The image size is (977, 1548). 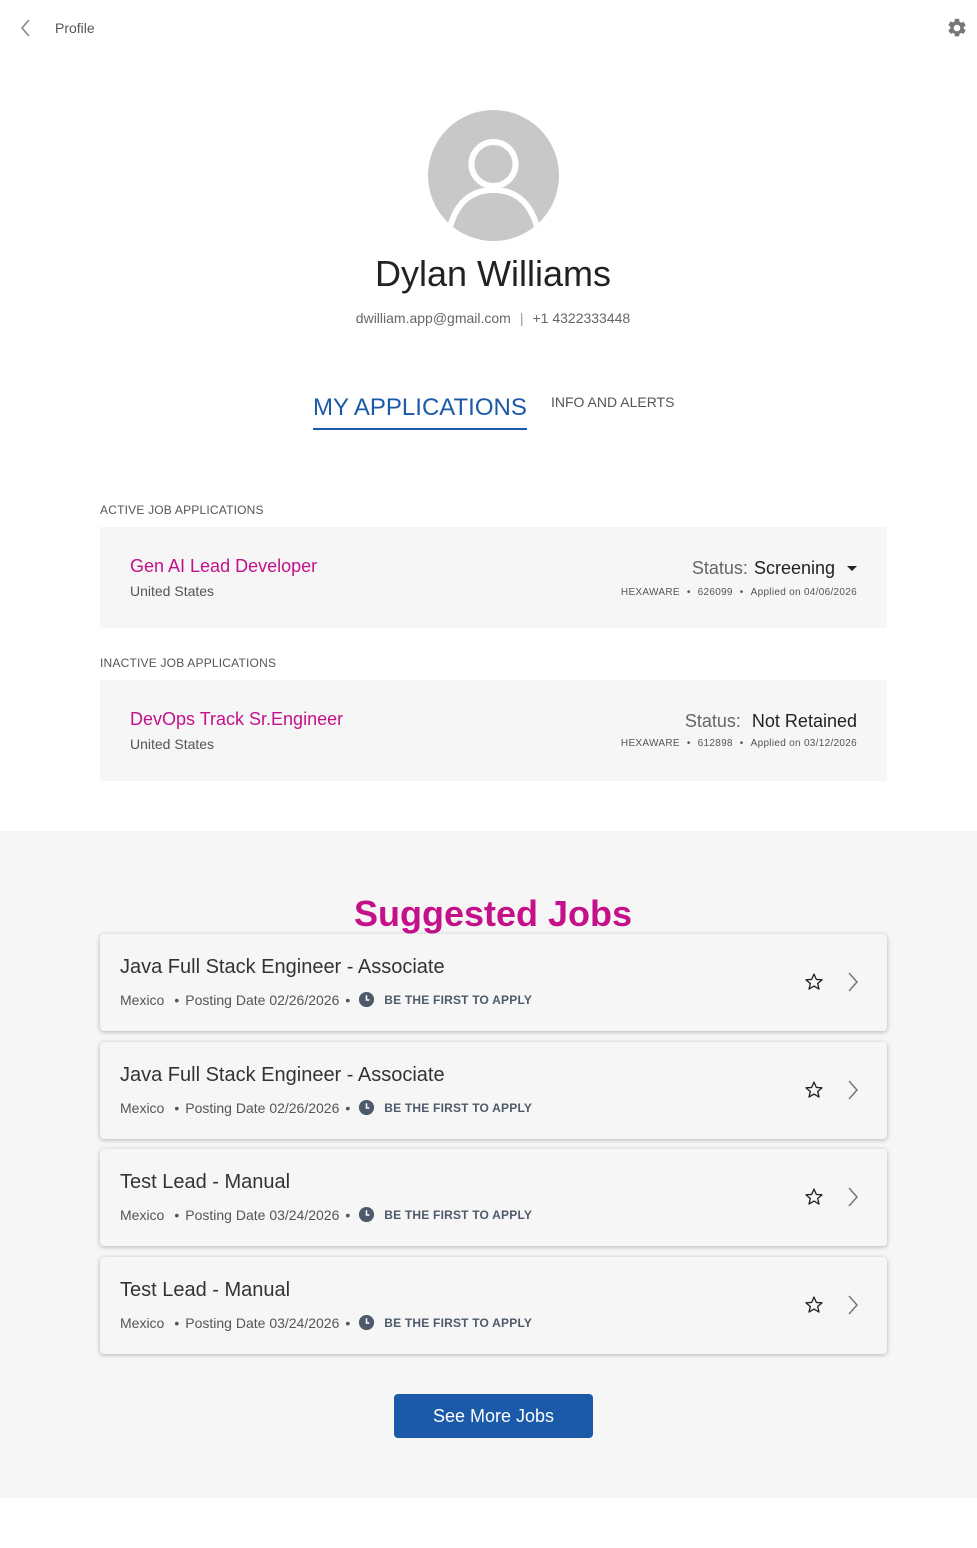 I want to click on phone-text: +1 4322333448, so click(x=581, y=318).